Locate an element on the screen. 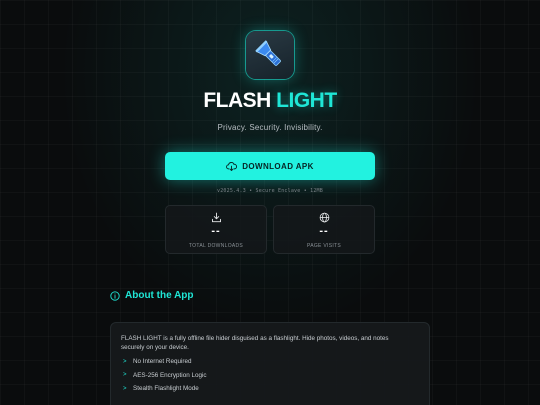 This screenshot has width=540, height=405. feature-label: No Internet Required is located at coordinates (162, 362).